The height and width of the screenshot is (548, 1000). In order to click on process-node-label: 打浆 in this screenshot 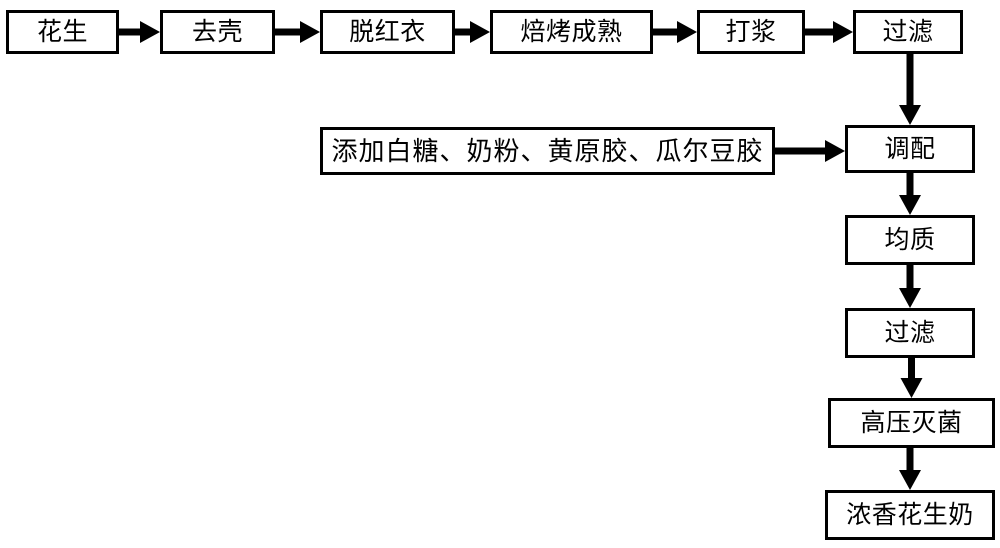, I will do `click(751, 31)`.